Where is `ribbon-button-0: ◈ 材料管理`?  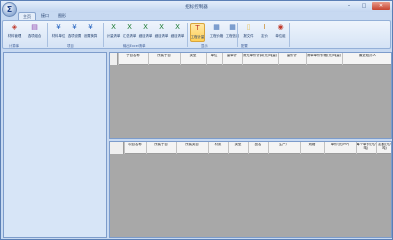 ribbon-button-0: ◈ 材料管理 is located at coordinates (14, 32).